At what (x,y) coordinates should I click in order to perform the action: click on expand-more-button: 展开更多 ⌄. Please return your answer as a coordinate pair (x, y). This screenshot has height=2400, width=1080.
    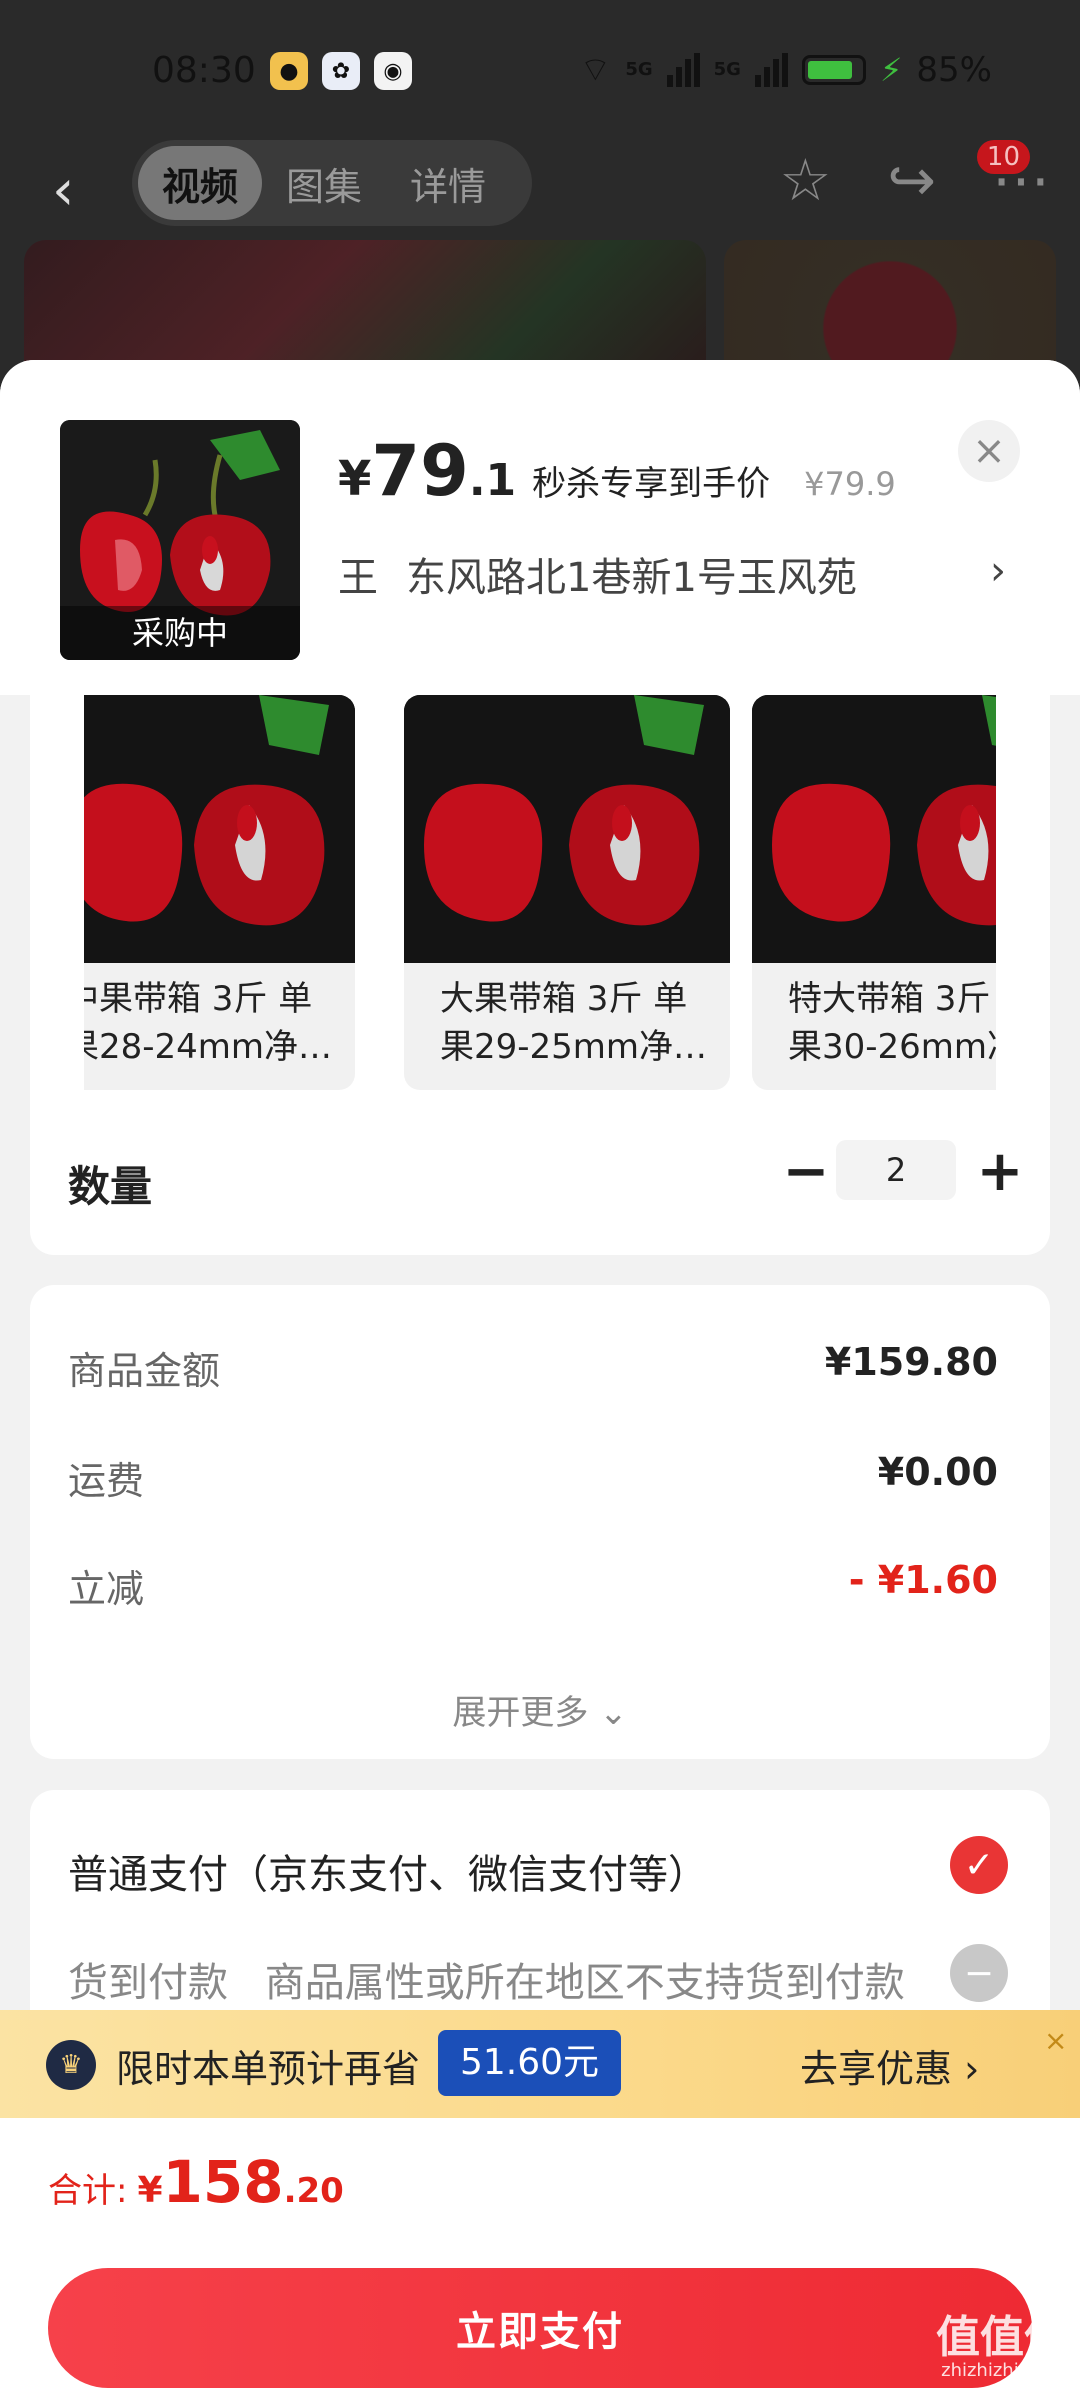
    Looking at the image, I should click on (540, 1709).